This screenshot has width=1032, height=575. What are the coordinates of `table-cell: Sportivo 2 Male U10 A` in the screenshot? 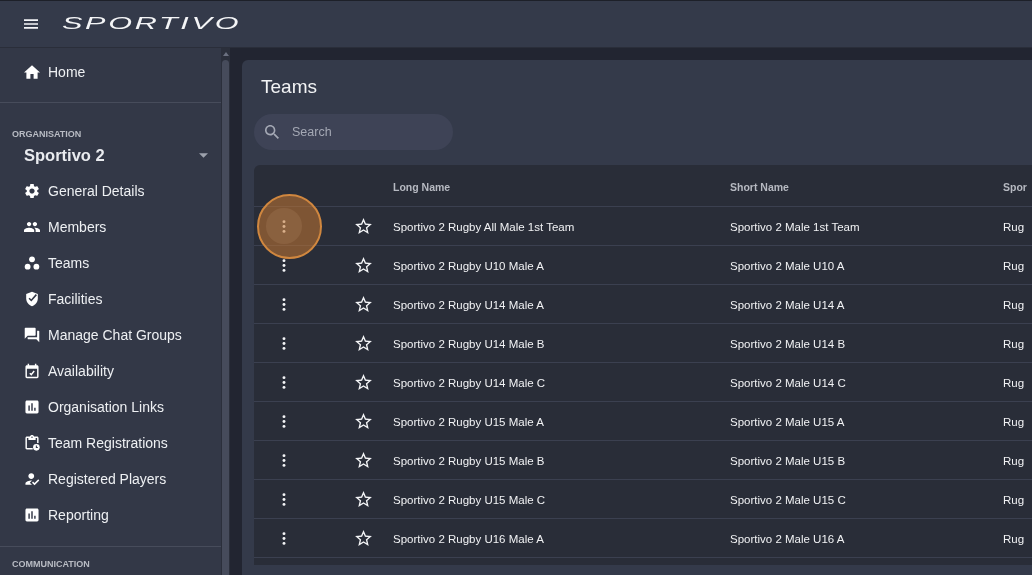 It's located at (787, 266).